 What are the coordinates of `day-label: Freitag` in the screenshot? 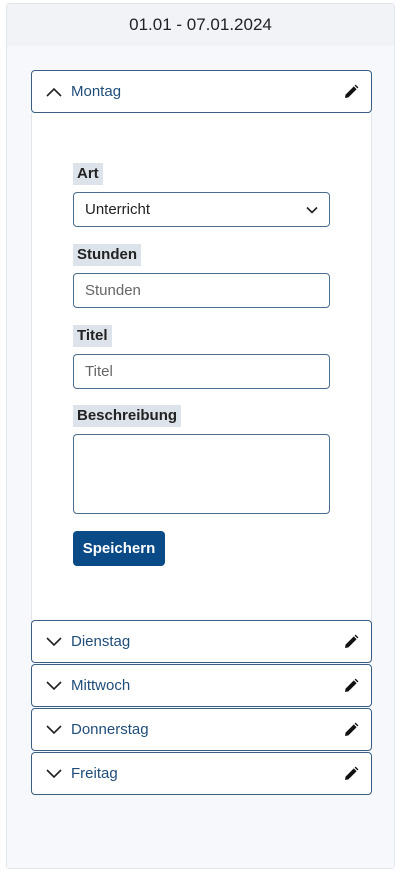 It's located at (94, 773).